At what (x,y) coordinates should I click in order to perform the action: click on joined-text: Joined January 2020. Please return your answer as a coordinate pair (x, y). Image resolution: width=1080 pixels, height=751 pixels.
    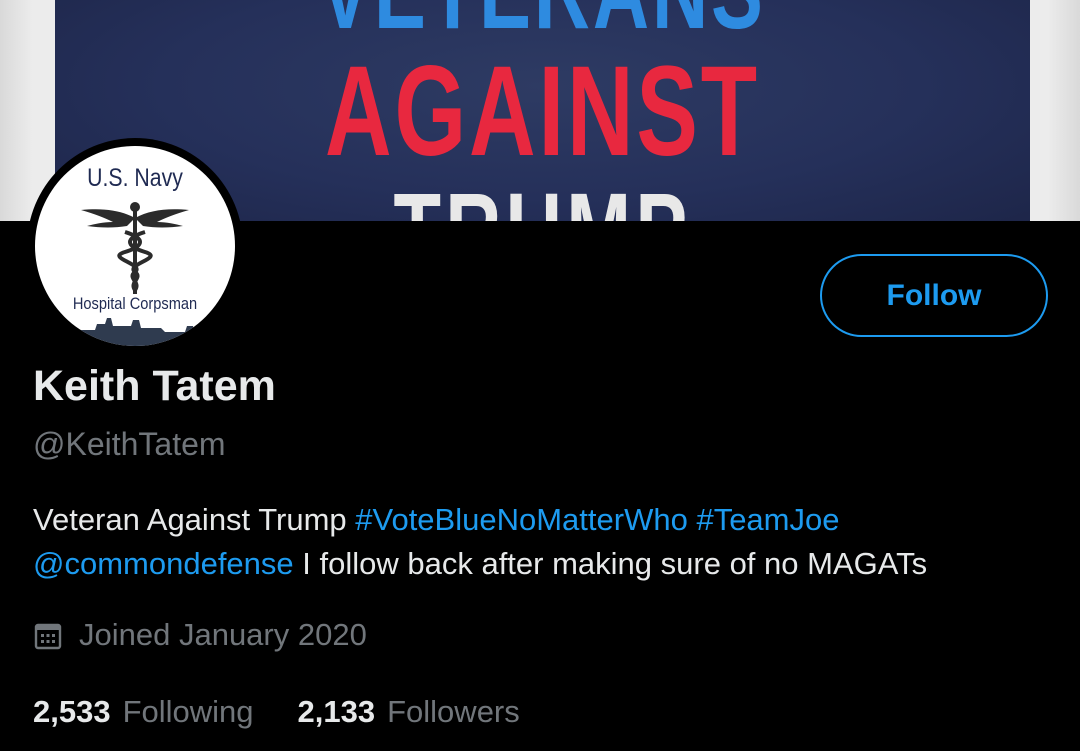
    Looking at the image, I should click on (223, 634).